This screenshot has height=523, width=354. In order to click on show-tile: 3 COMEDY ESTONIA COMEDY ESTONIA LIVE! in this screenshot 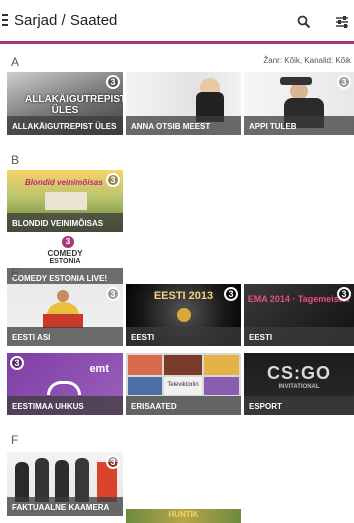, I will do `click(65, 259)`.